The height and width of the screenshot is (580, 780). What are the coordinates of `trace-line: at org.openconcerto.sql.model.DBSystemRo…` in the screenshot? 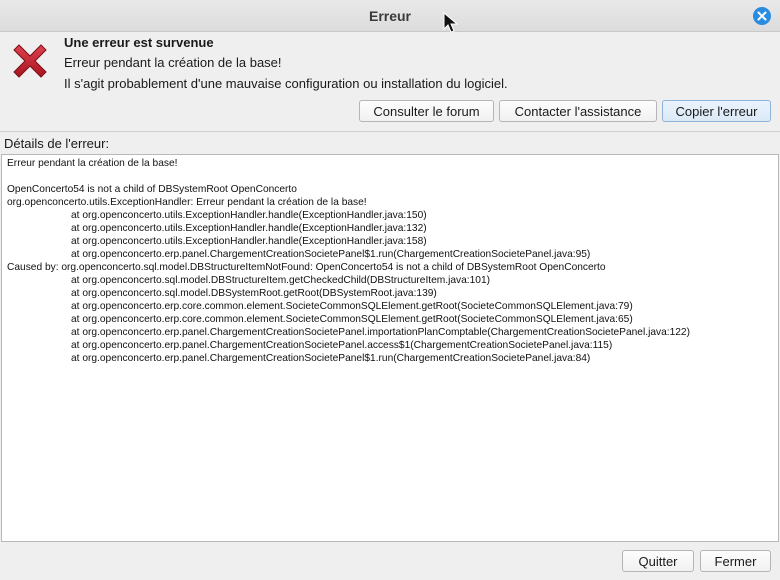 It's located at (254, 293).